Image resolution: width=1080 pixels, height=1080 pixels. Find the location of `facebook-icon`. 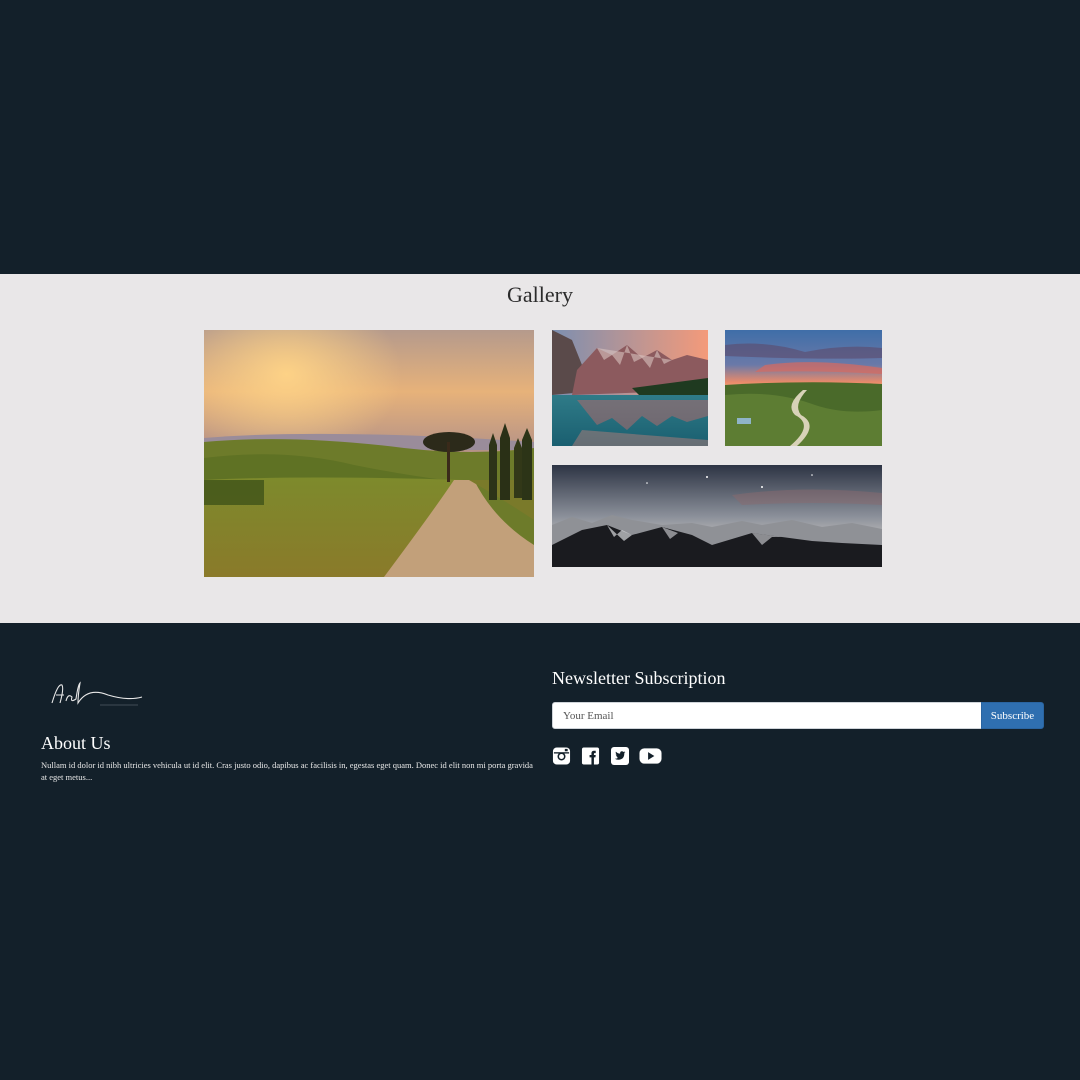

facebook-icon is located at coordinates (590, 756).